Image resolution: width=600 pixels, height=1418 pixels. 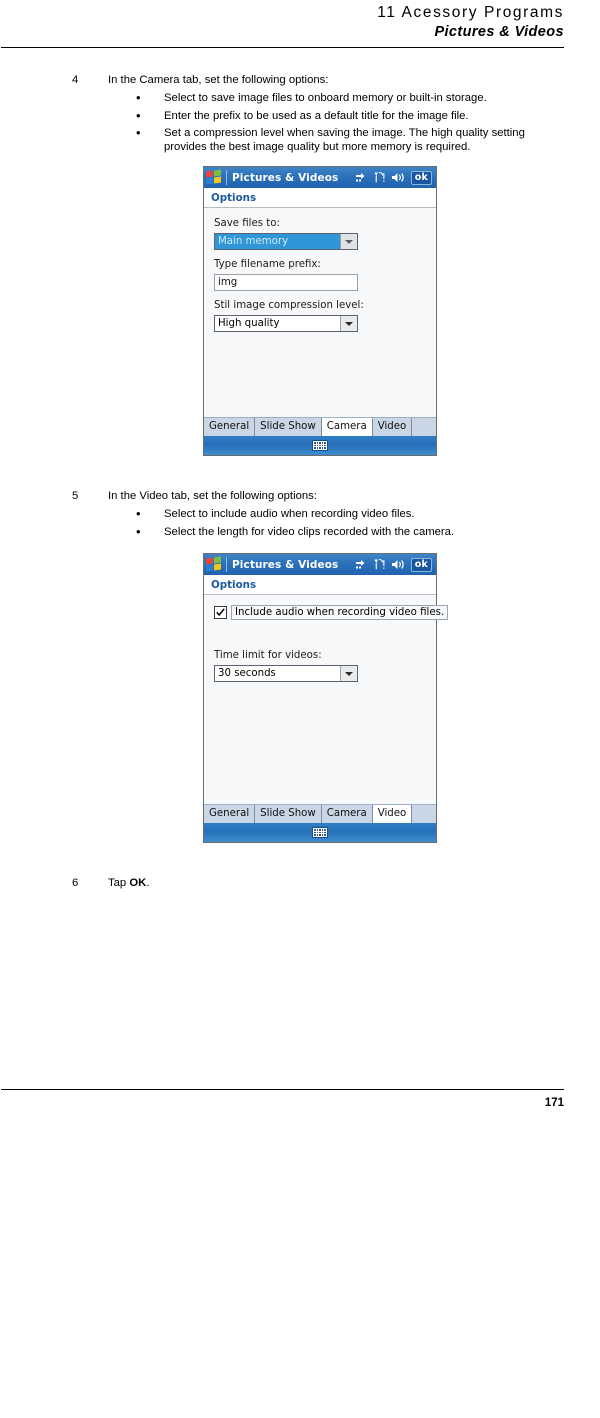 I want to click on save-files-label: Save files to:, so click(x=247, y=223).